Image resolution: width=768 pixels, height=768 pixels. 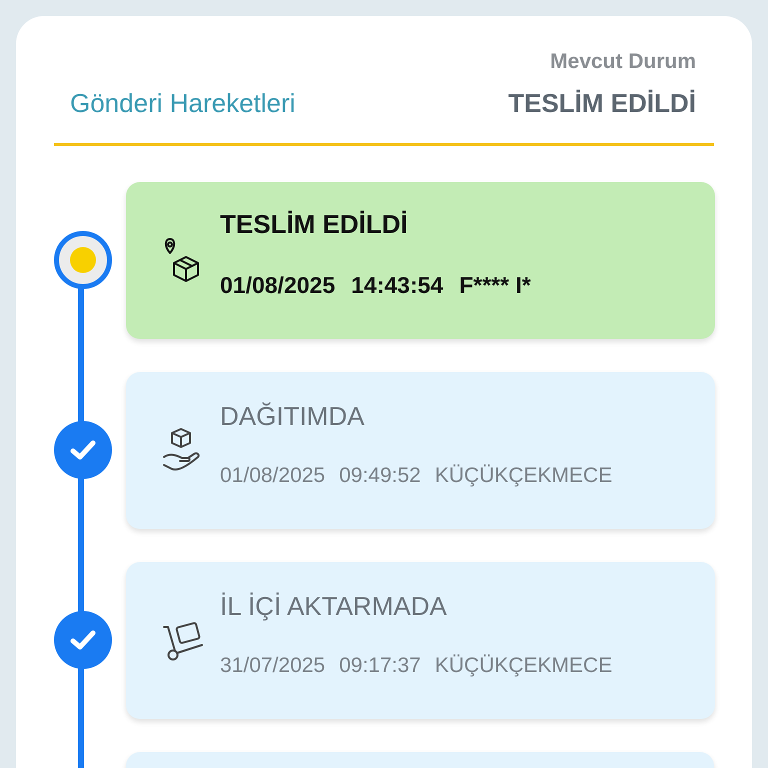 I want to click on pin-box-icon, so click(x=182, y=260).